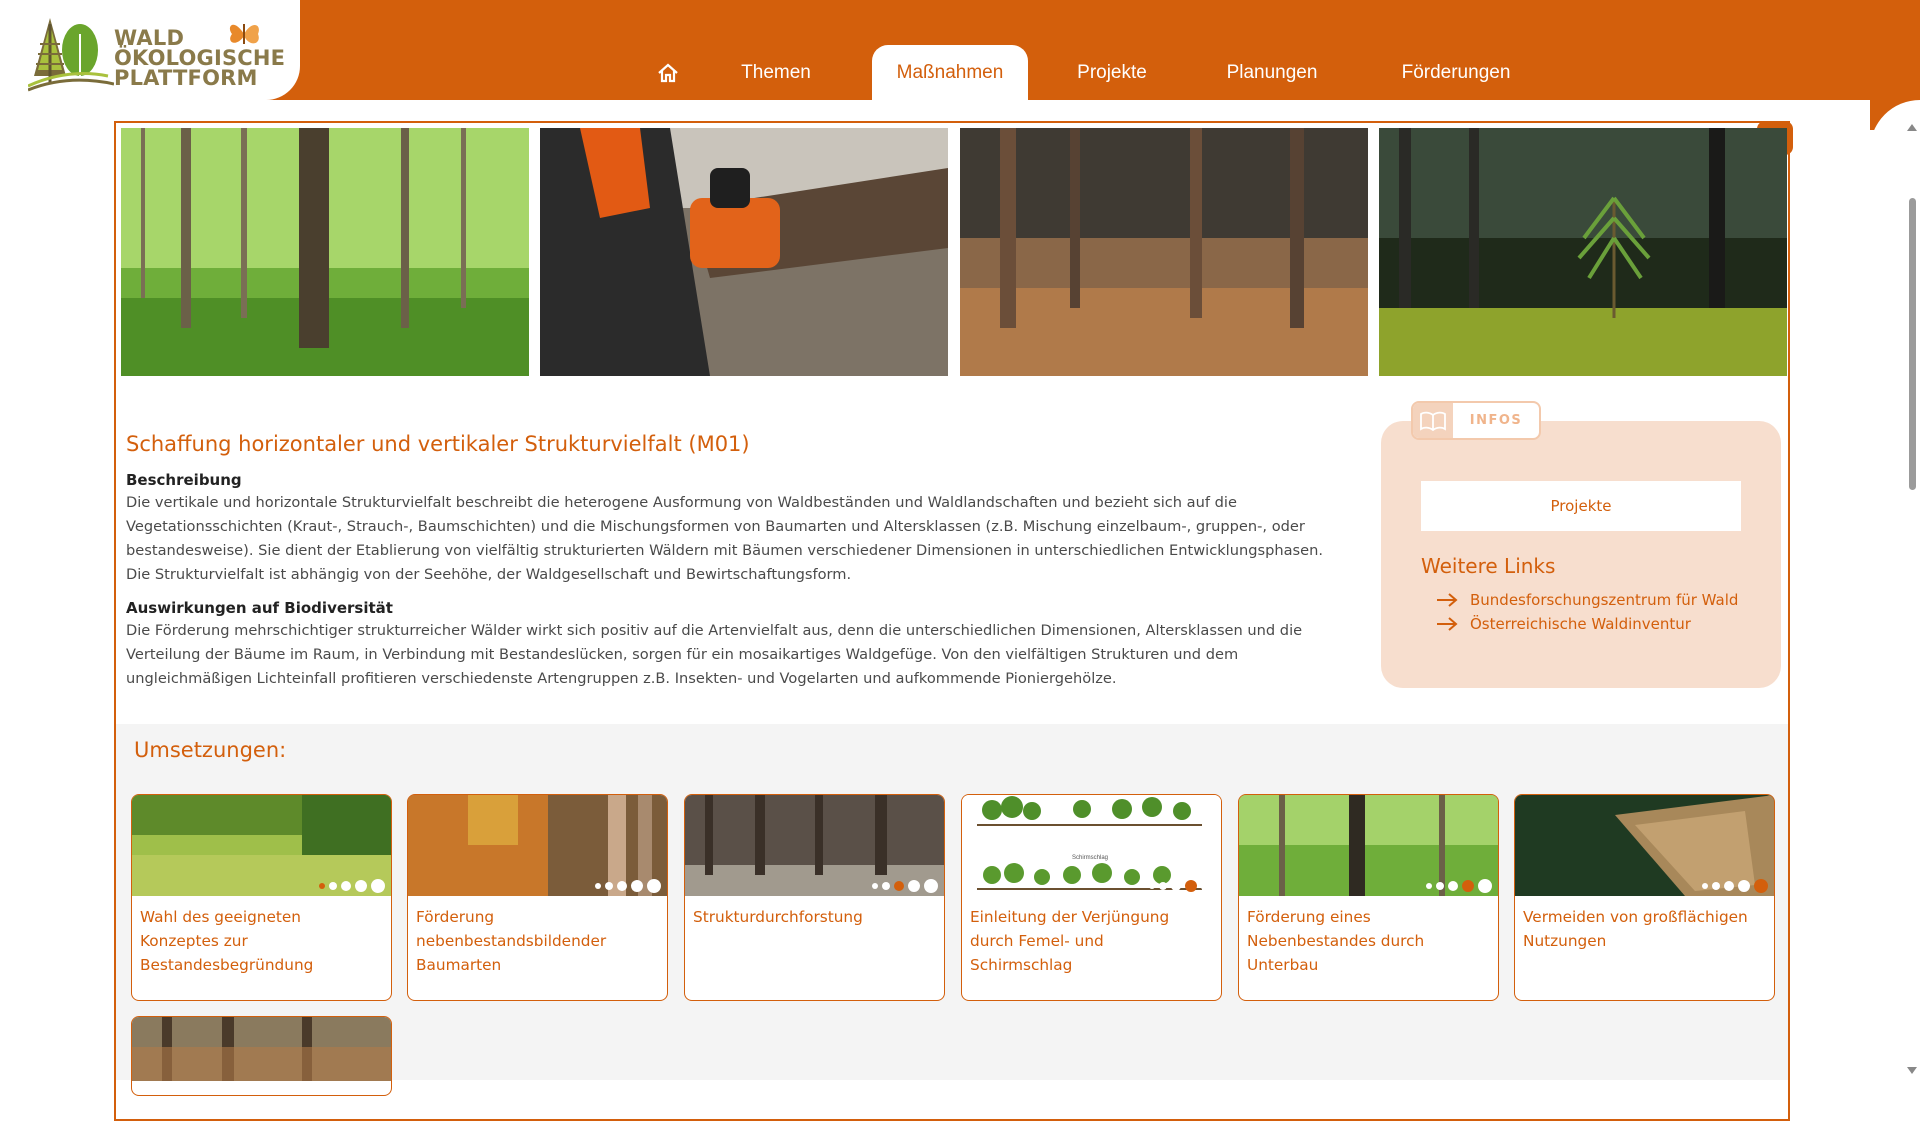  I want to click on hero-image-chainsaw, so click(744, 252).